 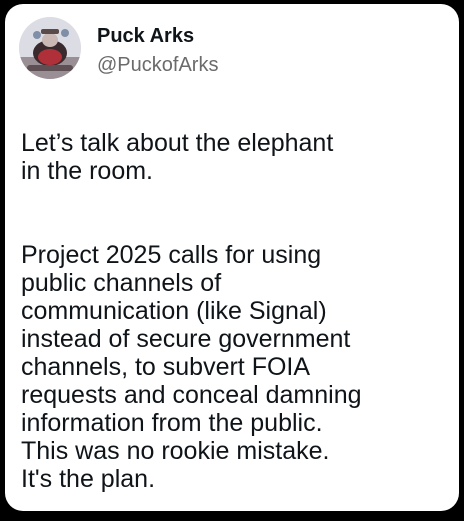 I want to click on author-display-name: Puck Arks, so click(x=157, y=36).